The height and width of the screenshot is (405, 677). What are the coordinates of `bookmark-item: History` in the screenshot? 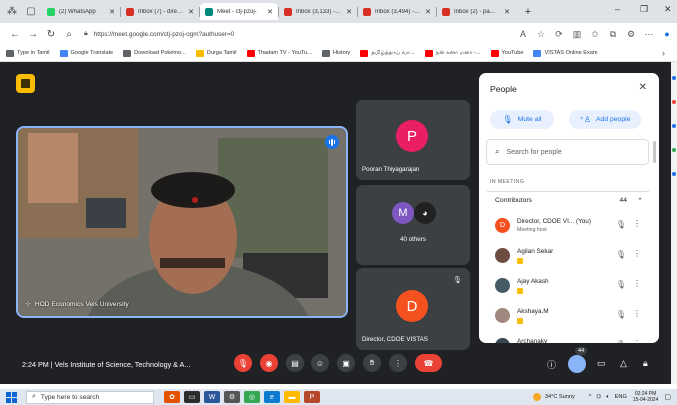 It's located at (335, 53).